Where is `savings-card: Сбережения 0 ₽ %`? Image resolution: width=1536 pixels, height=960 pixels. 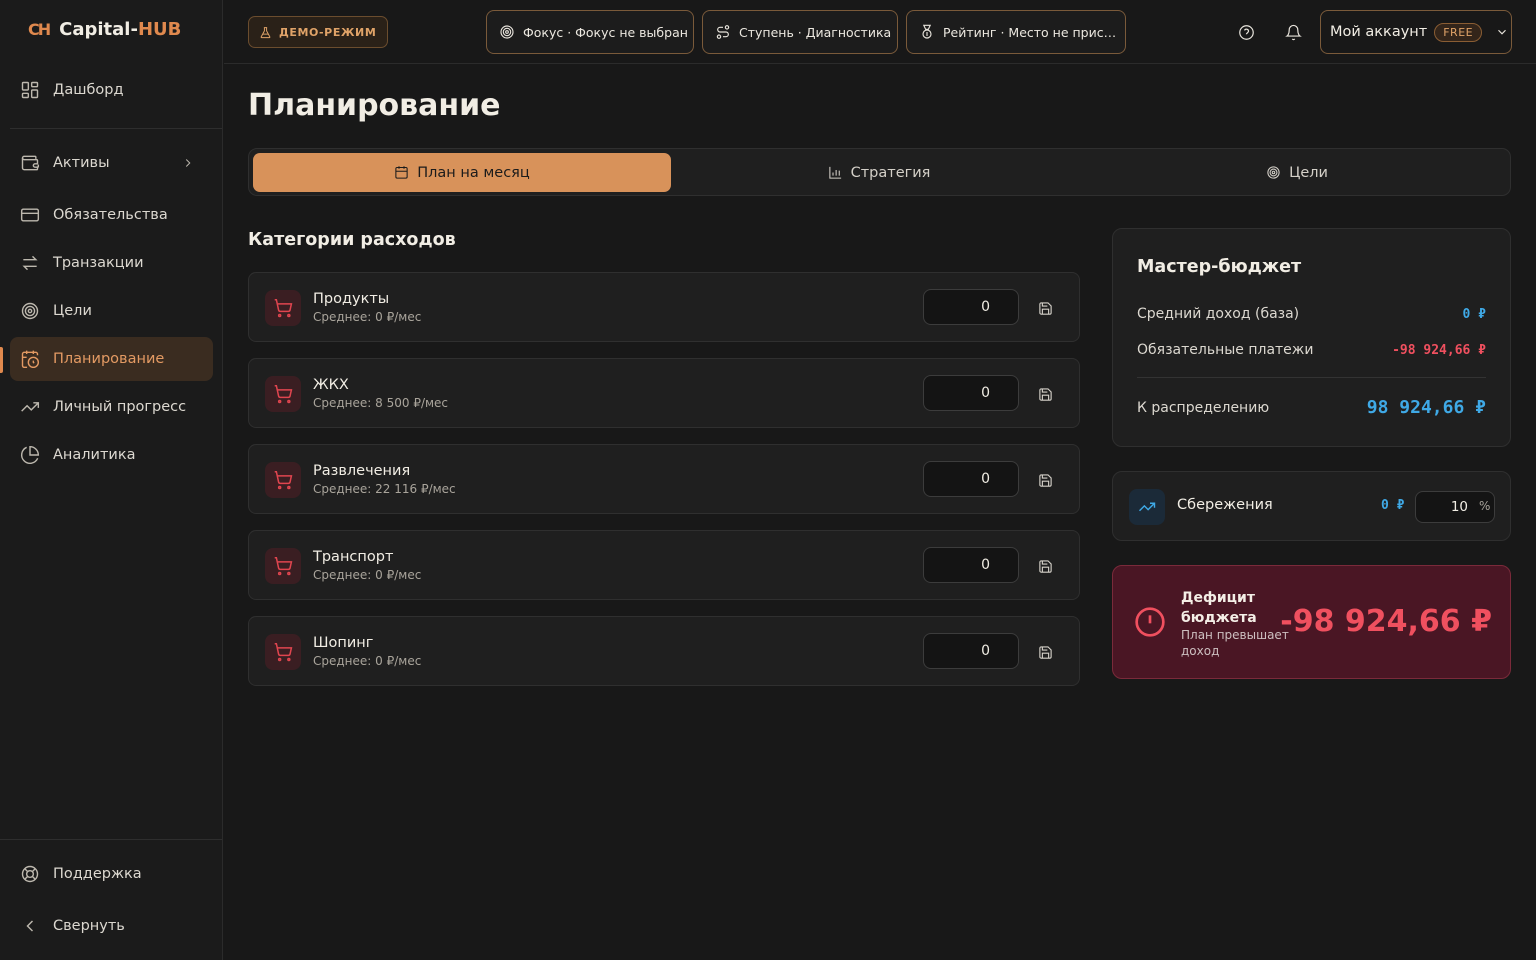
savings-card: Сбережения 0 ₽ % is located at coordinates (1311, 506).